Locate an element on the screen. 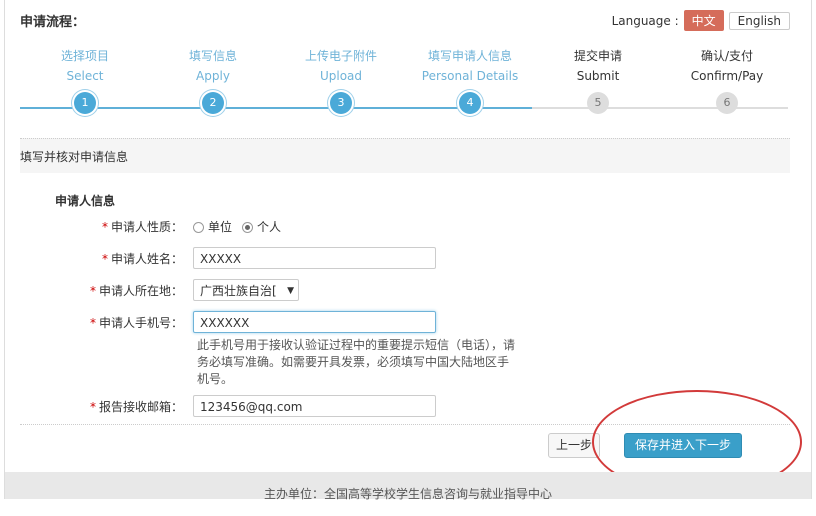 The image size is (816, 516). label-text: 申请人姓名： is located at coordinates (146, 258).